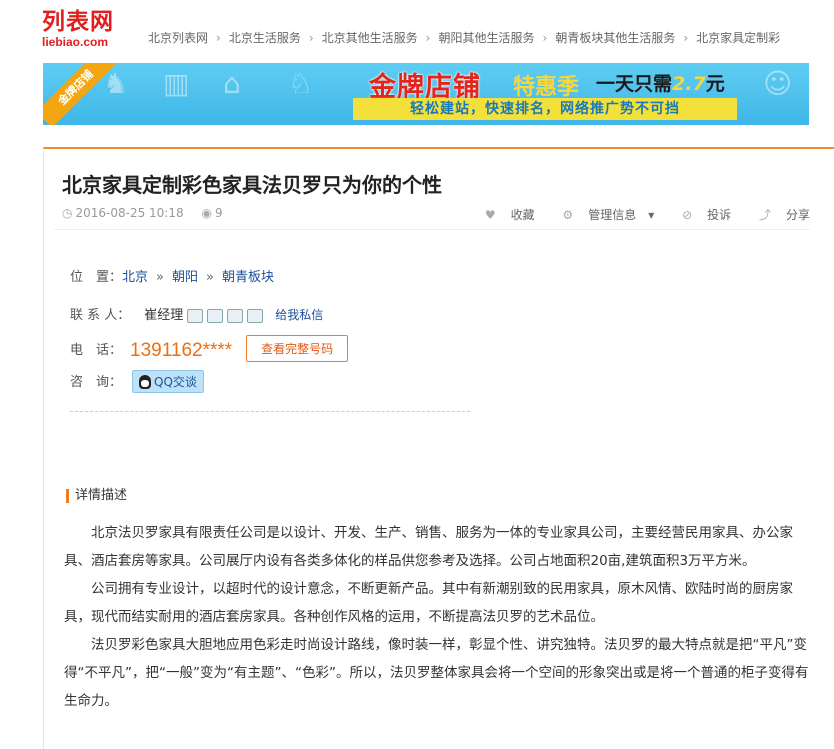 The height and width of the screenshot is (749, 834). What do you see at coordinates (634, 84) in the screenshot?
I see `price-prefix: 一天只需` at bounding box center [634, 84].